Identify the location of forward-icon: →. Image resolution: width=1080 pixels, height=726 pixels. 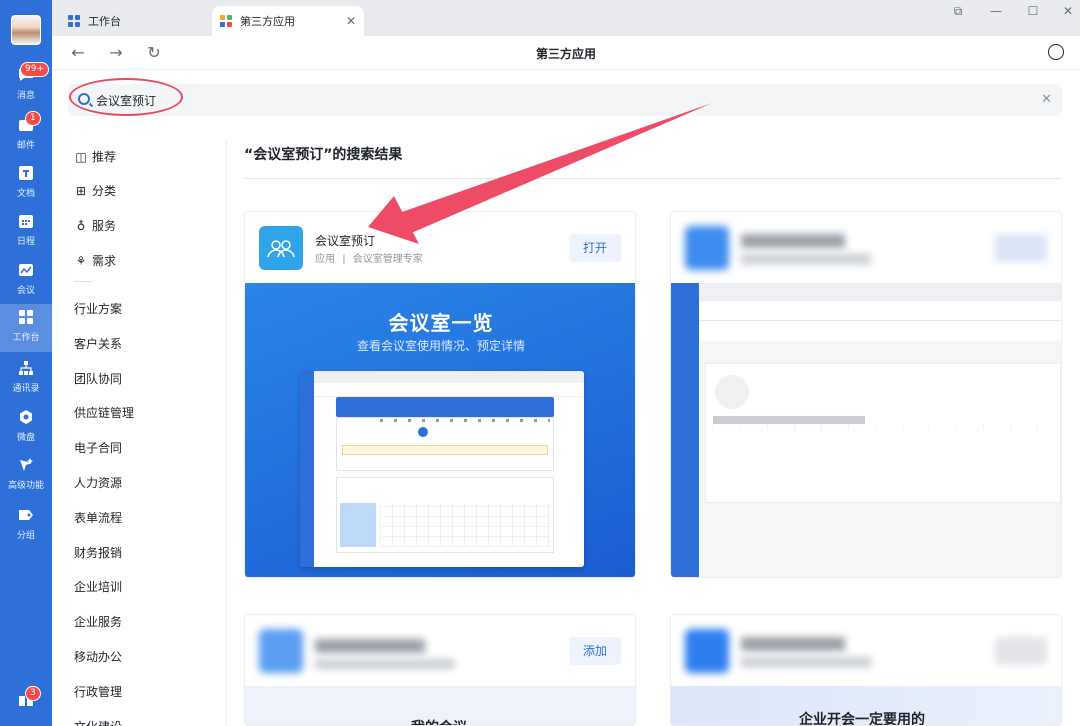
(116, 52).